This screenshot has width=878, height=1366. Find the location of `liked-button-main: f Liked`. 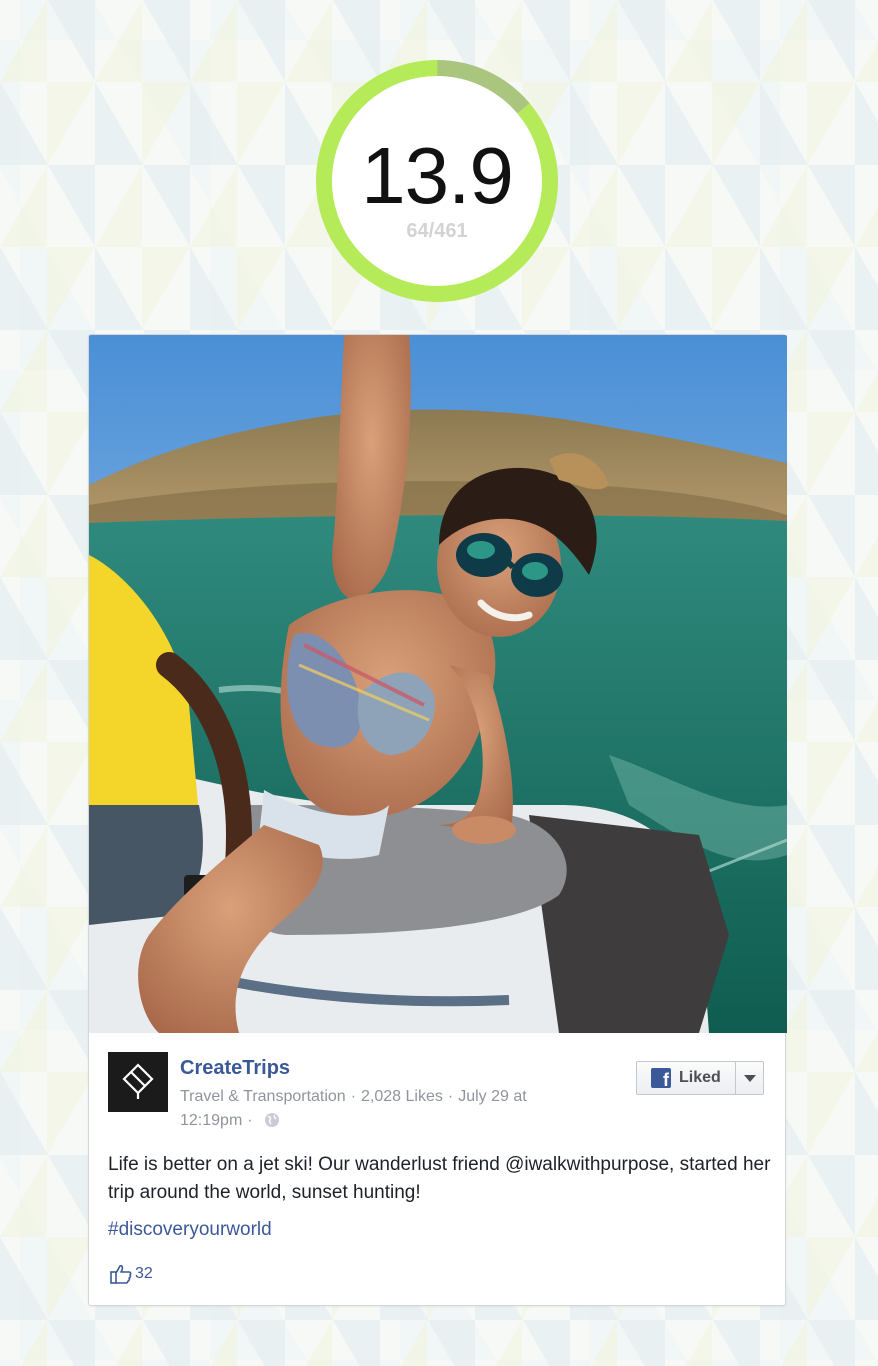

liked-button-main: f Liked is located at coordinates (686, 1078).